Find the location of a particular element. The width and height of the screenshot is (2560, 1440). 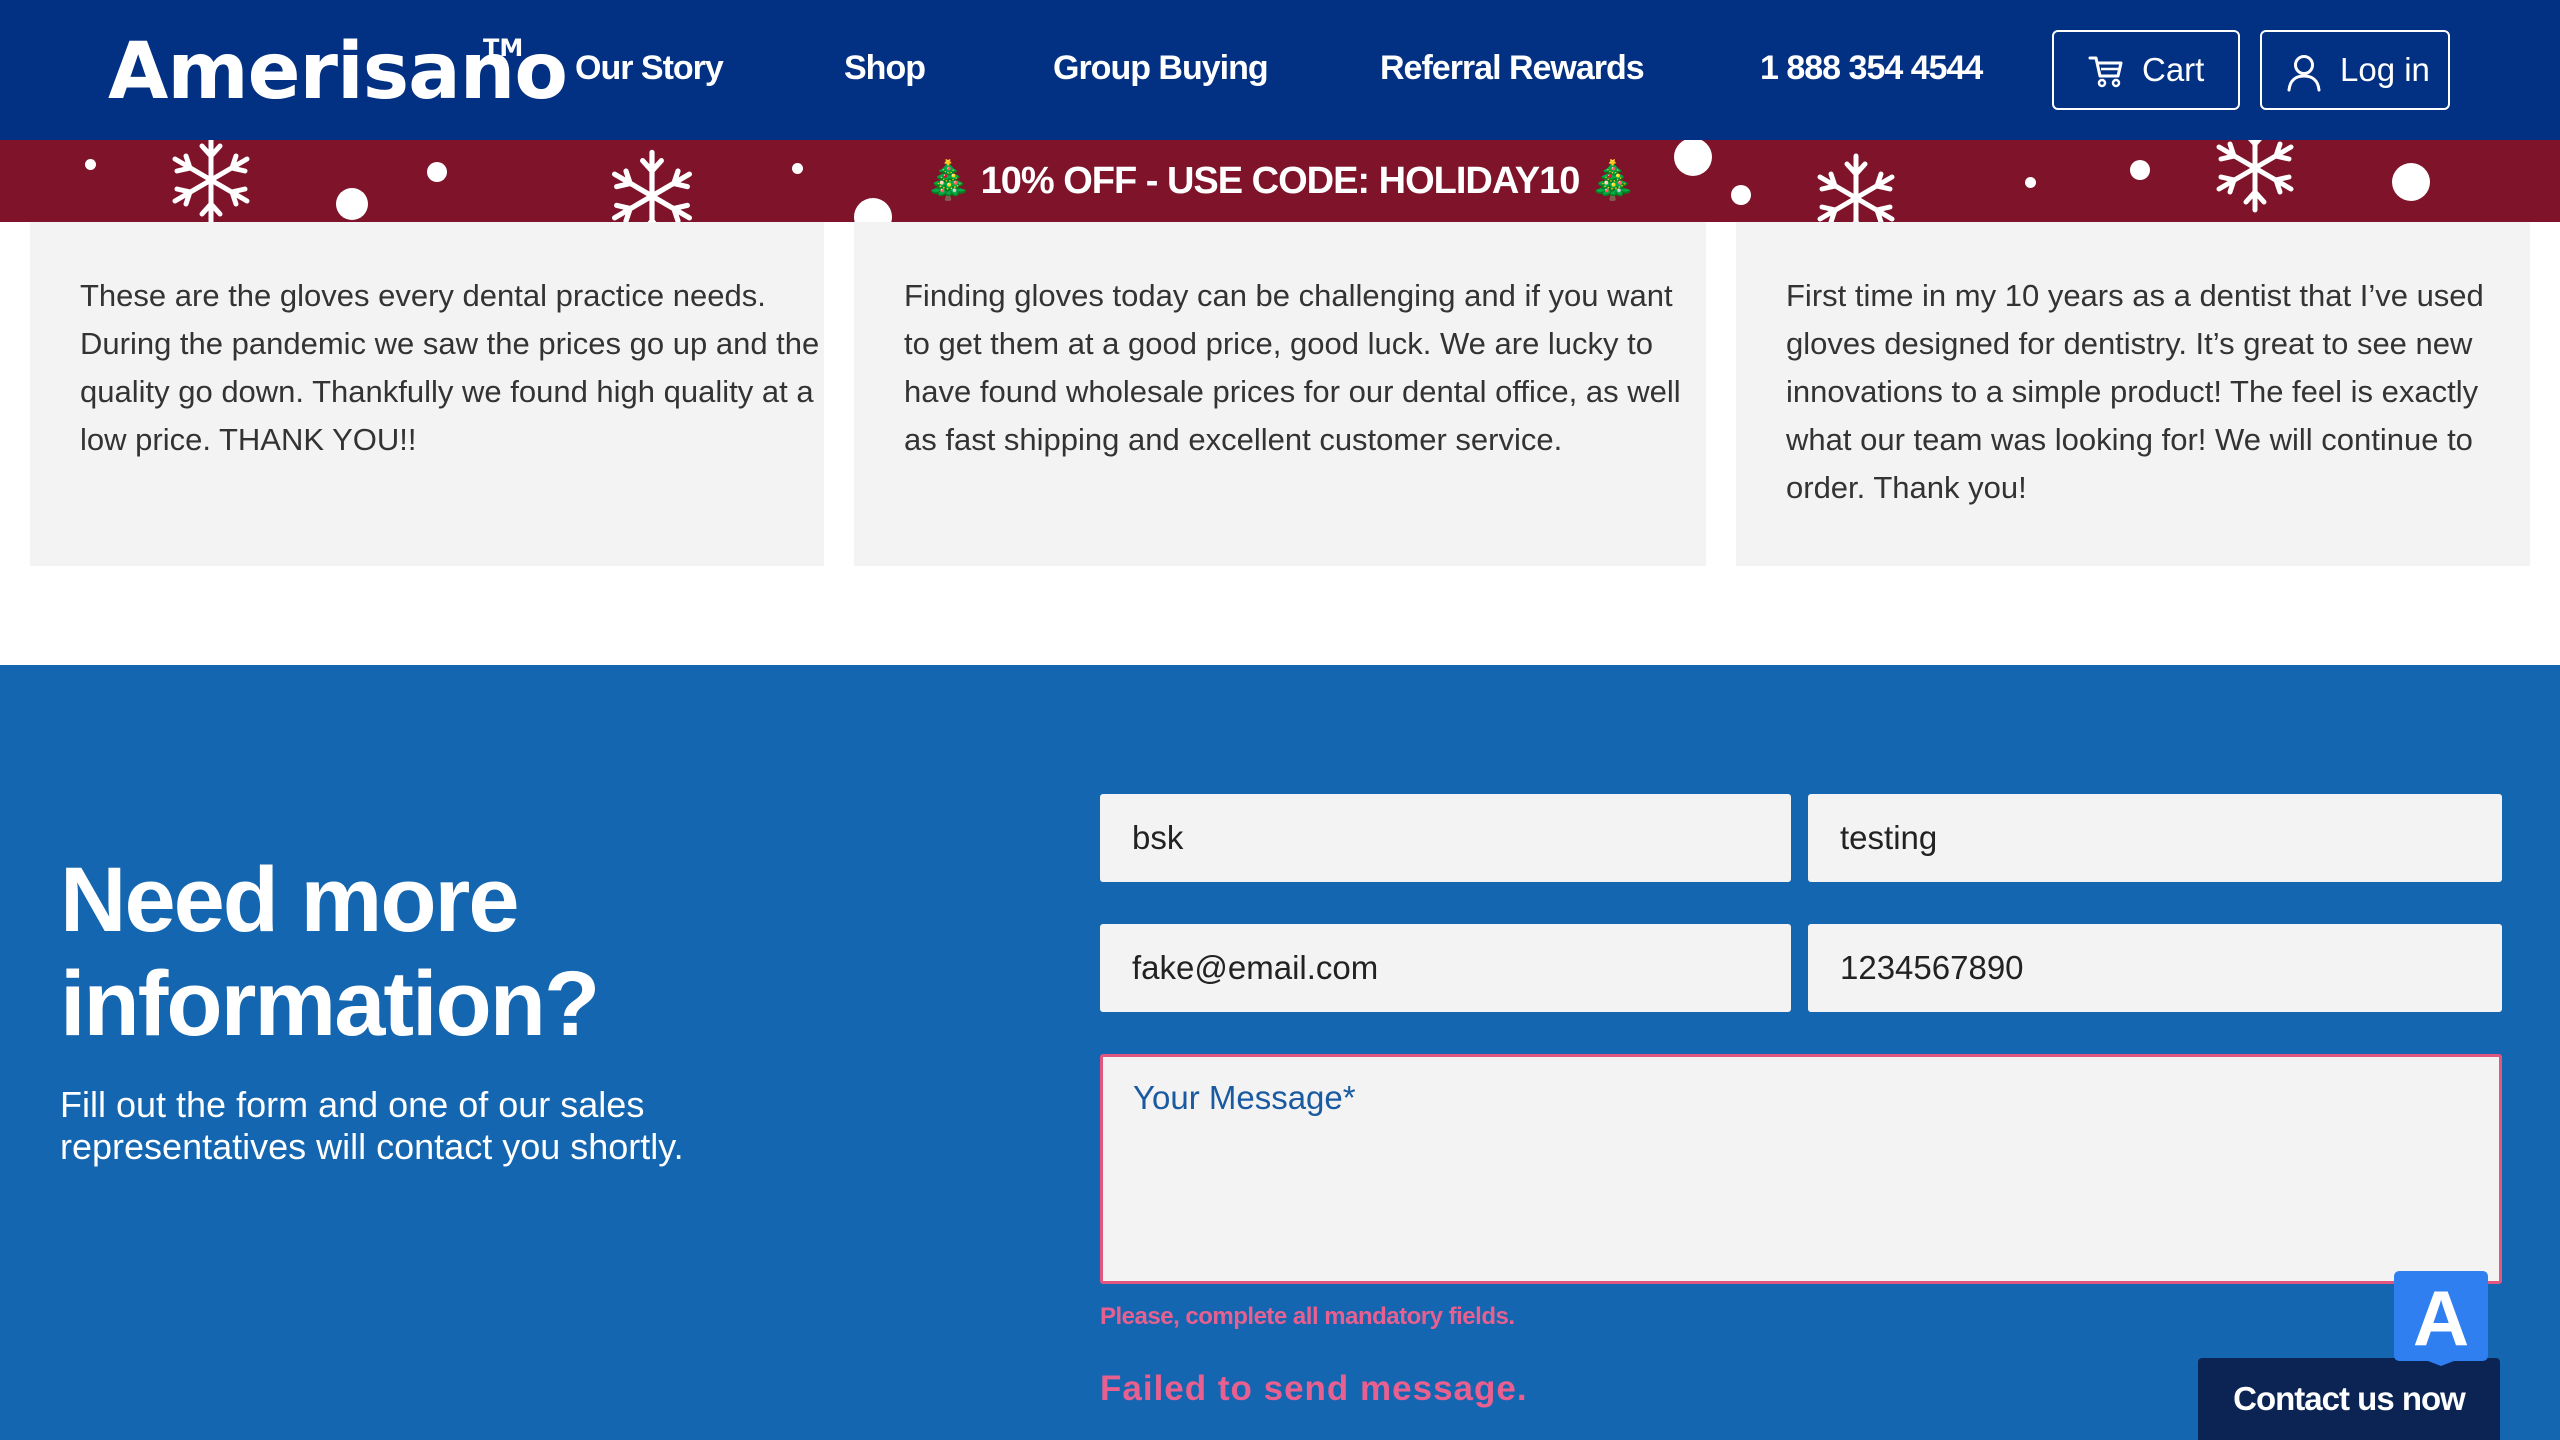

promo-text: 🎄 10% OFF - USE CODE: HOLIDAY10 🎄 is located at coordinates (1280, 181).